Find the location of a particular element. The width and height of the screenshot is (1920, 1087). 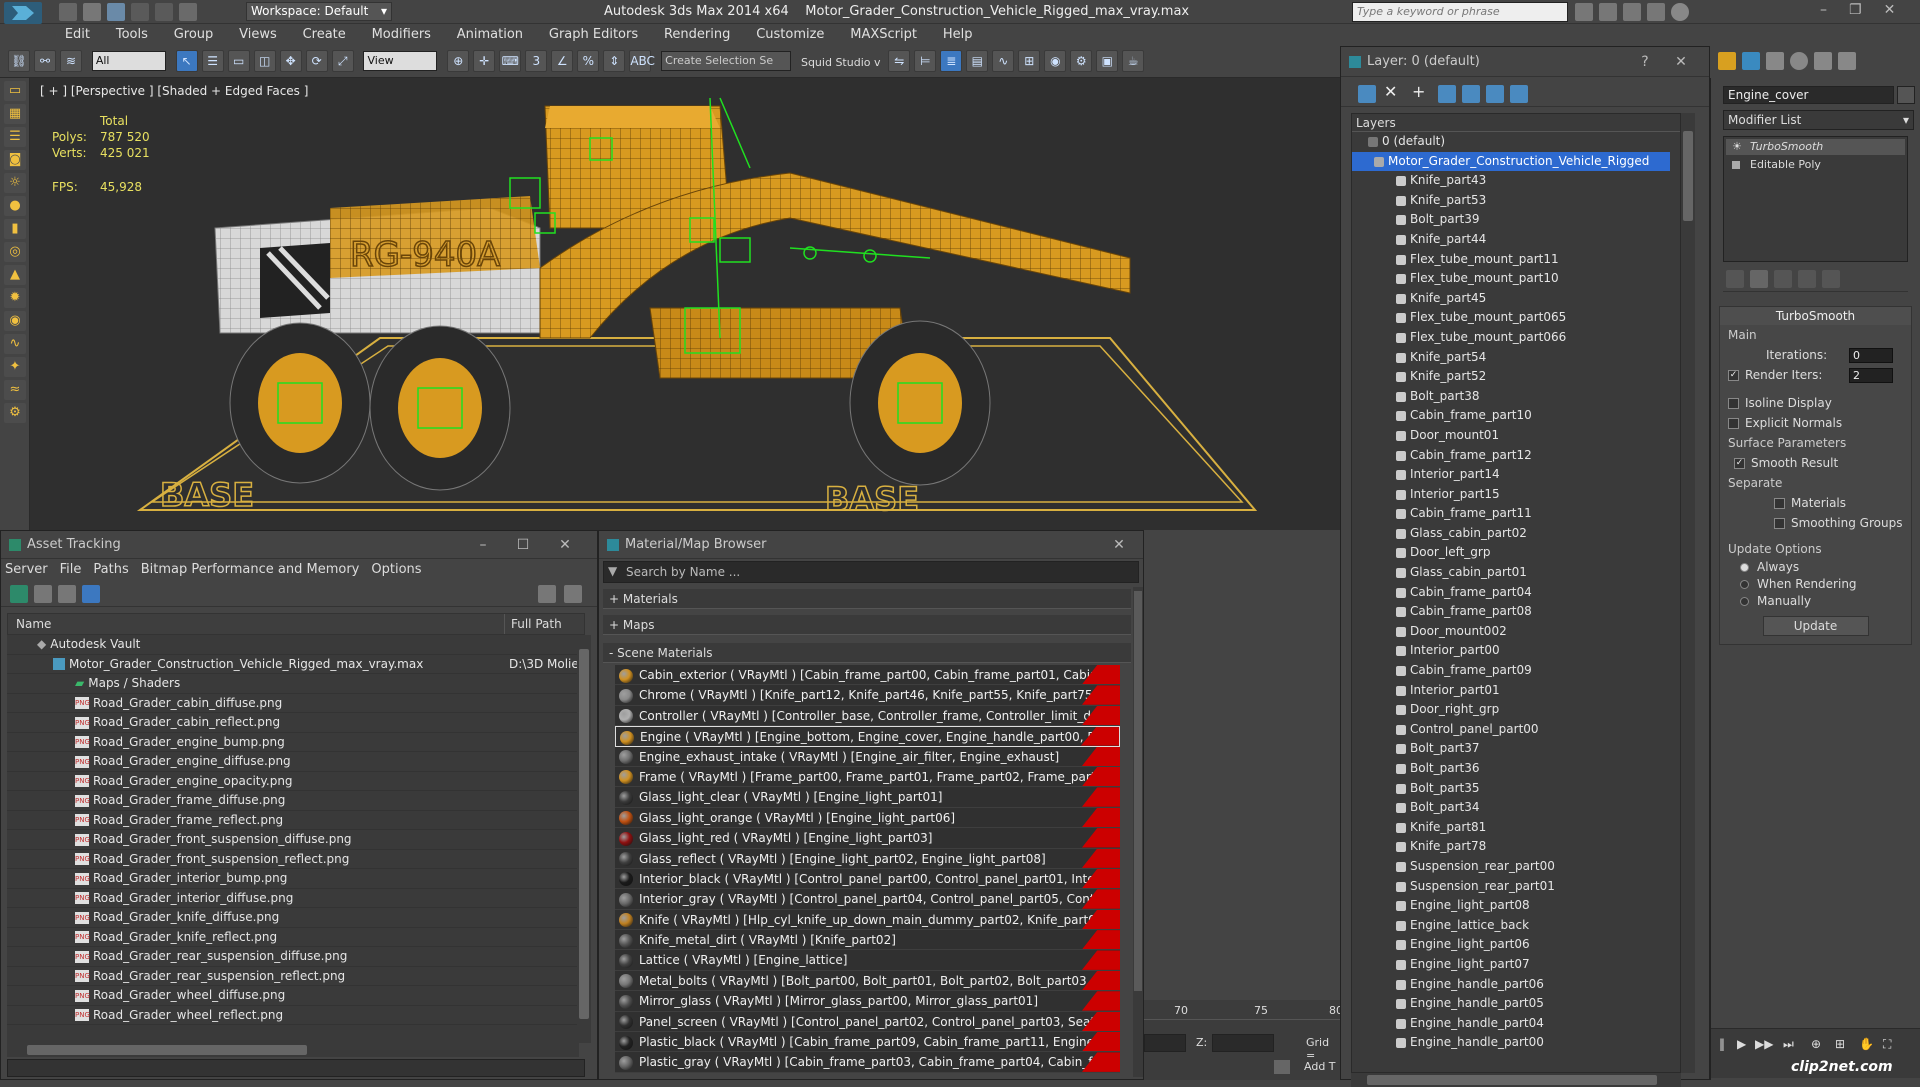

search-input: Type a keyword or phrase is located at coordinates (1460, 12).